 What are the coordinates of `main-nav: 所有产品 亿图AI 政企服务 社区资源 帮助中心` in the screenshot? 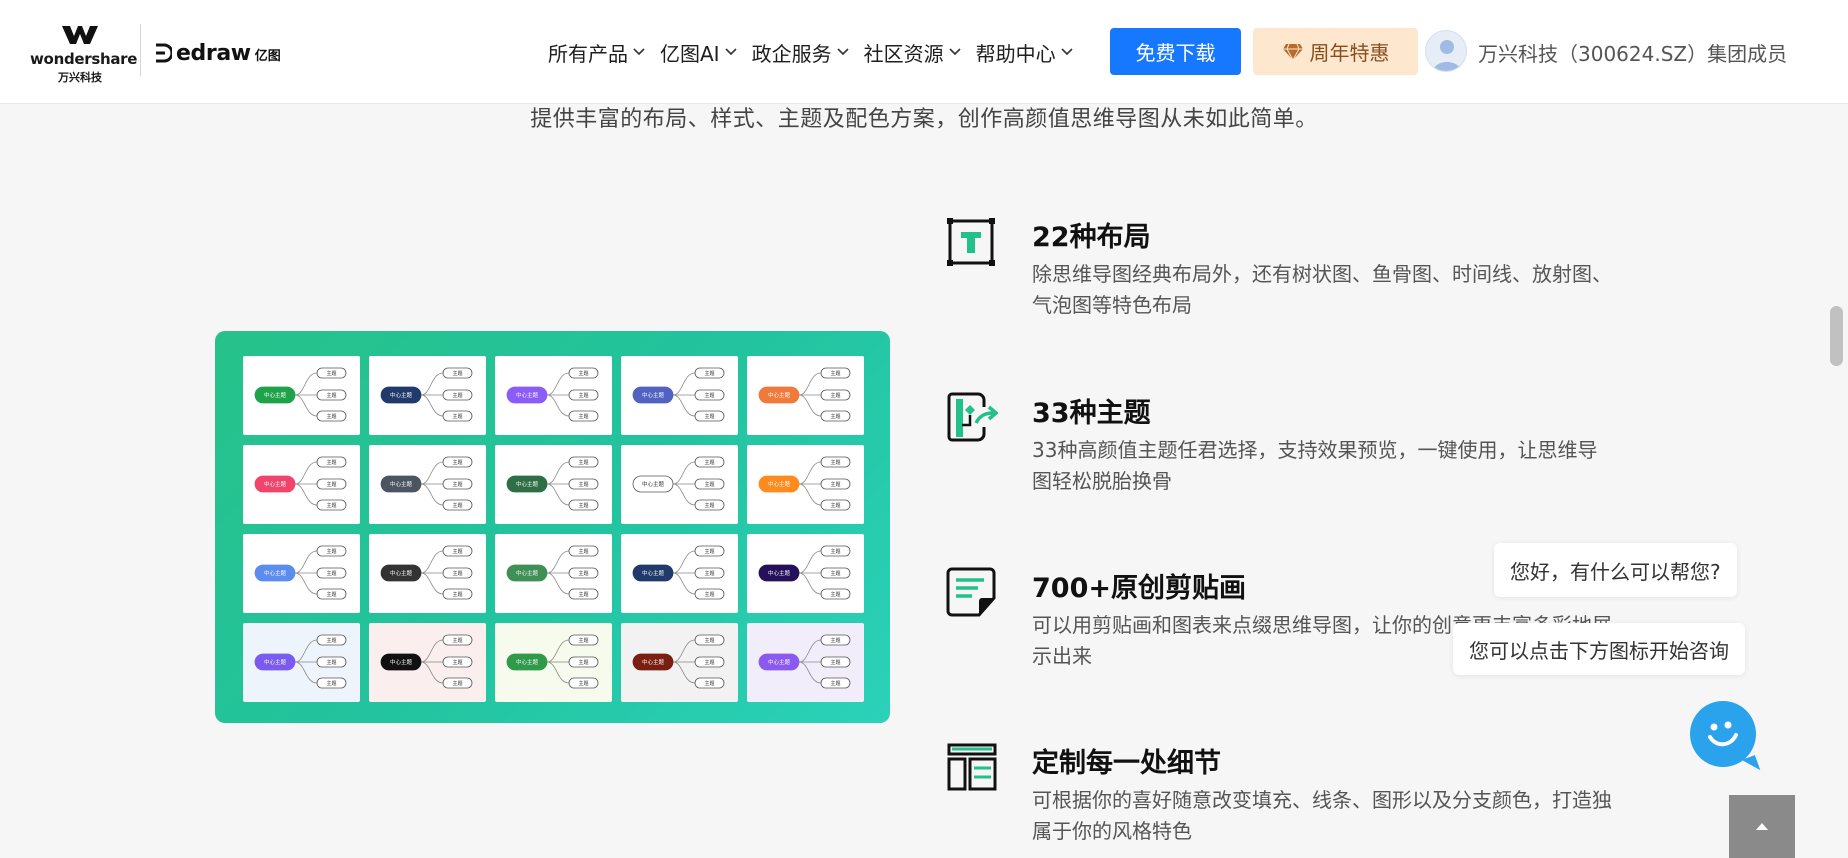 It's located at (818, 52).